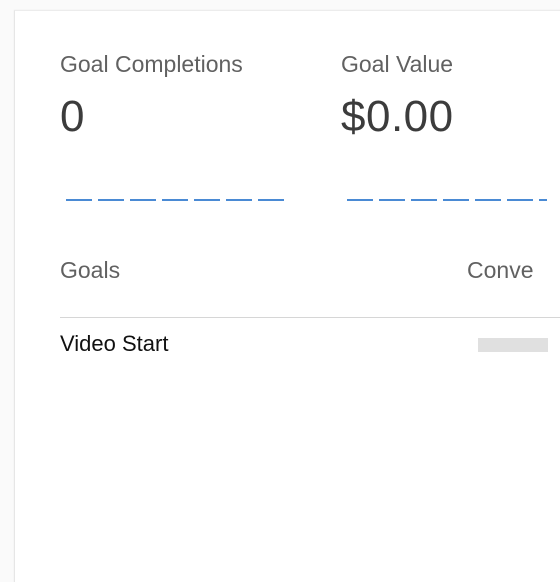 The image size is (560, 582). What do you see at coordinates (90, 270) in the screenshot?
I see `goals-column-header: Goals` at bounding box center [90, 270].